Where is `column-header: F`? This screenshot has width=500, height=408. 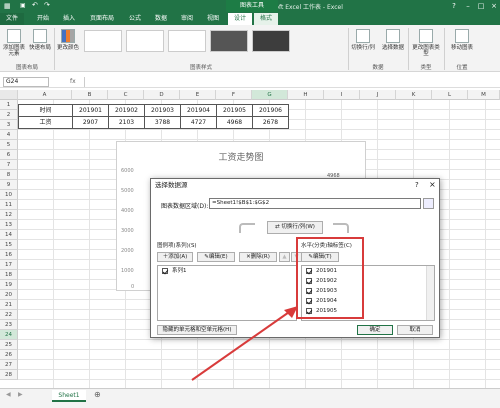 column-header: F is located at coordinates (234, 95).